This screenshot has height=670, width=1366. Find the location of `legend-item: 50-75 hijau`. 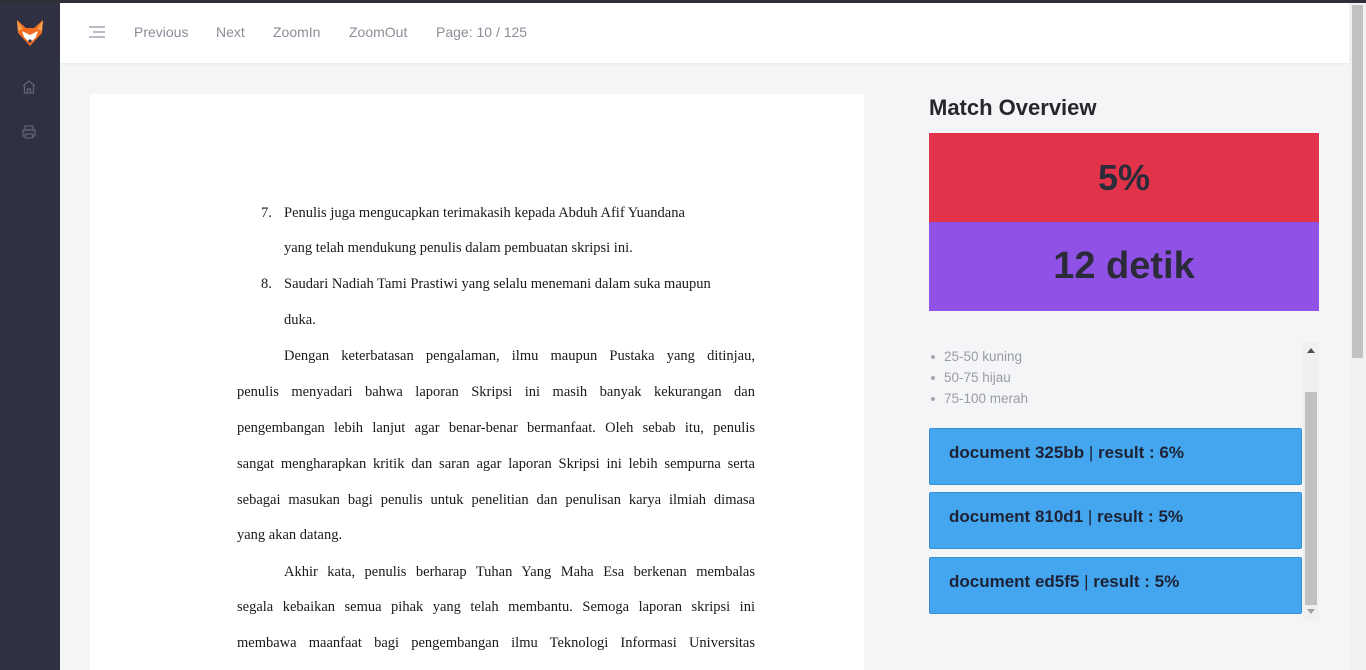

legend-item: 50-75 hijau is located at coordinates (979, 377).